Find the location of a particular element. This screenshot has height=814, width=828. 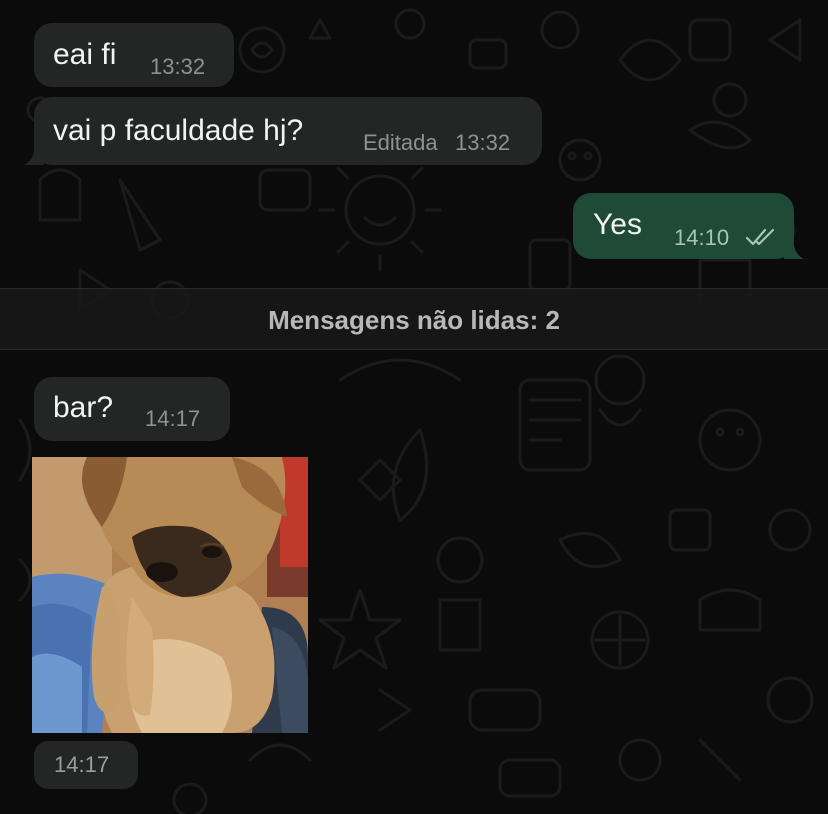

message-time: 14:10 is located at coordinates (702, 237).